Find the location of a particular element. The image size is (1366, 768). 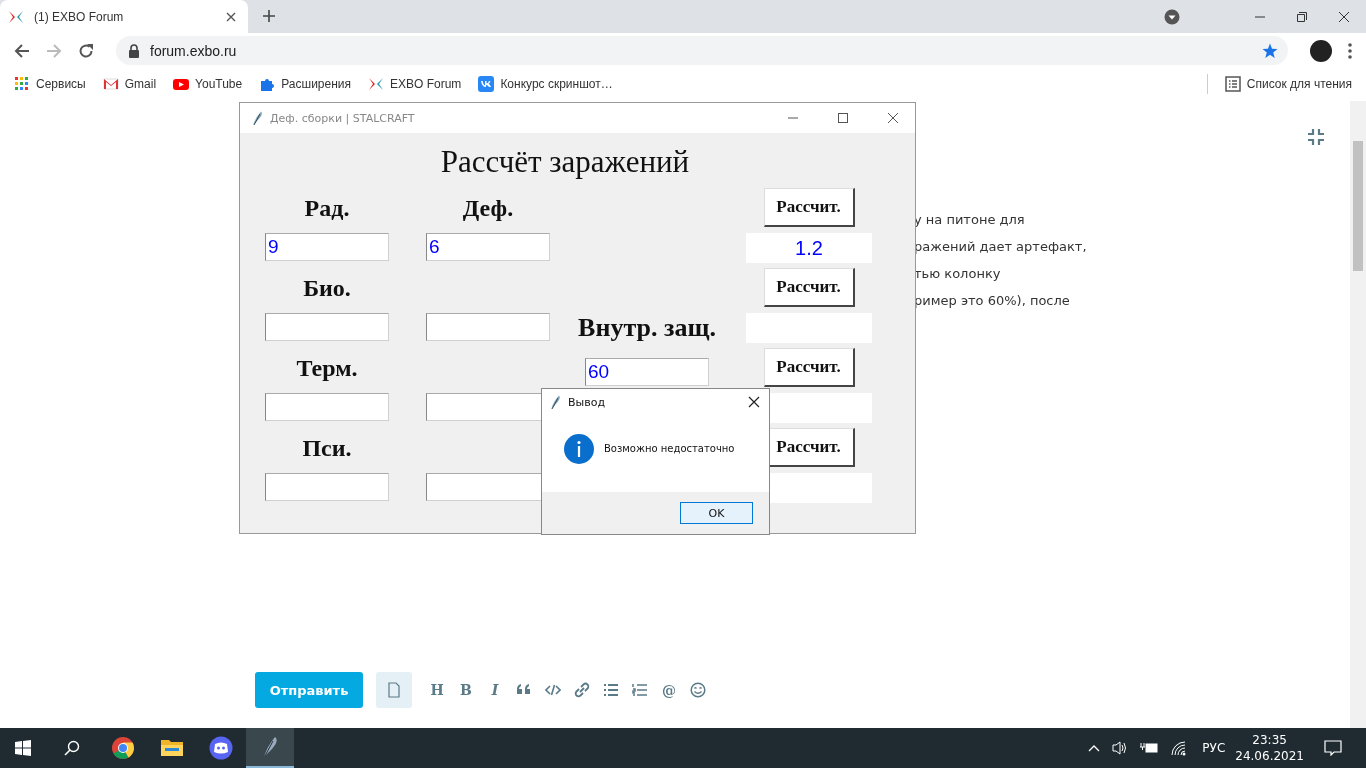

scrollbar-thumb is located at coordinates (1358, 206).